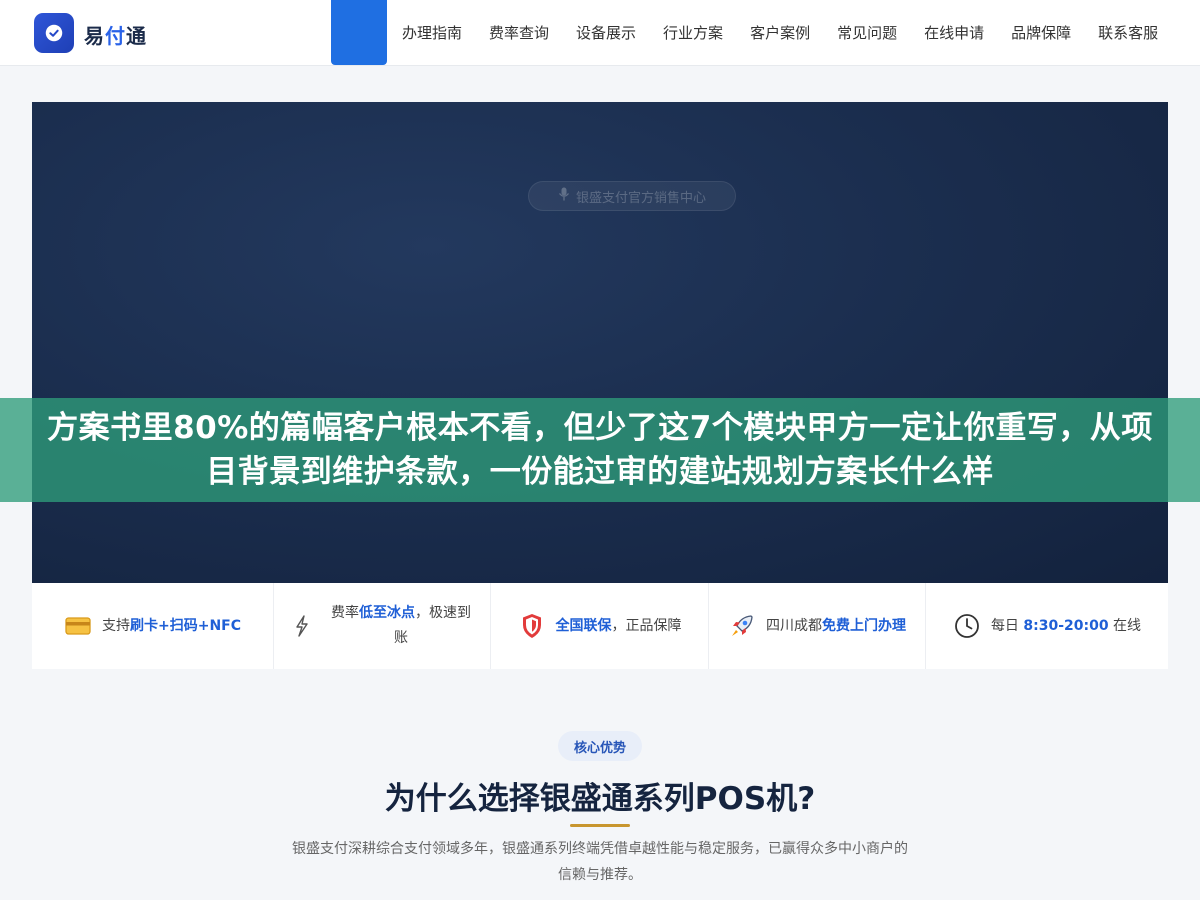 The image size is (1200, 900). What do you see at coordinates (401, 626) in the screenshot?
I see `feature-text: 费率低至冰点，极速到账` at bounding box center [401, 626].